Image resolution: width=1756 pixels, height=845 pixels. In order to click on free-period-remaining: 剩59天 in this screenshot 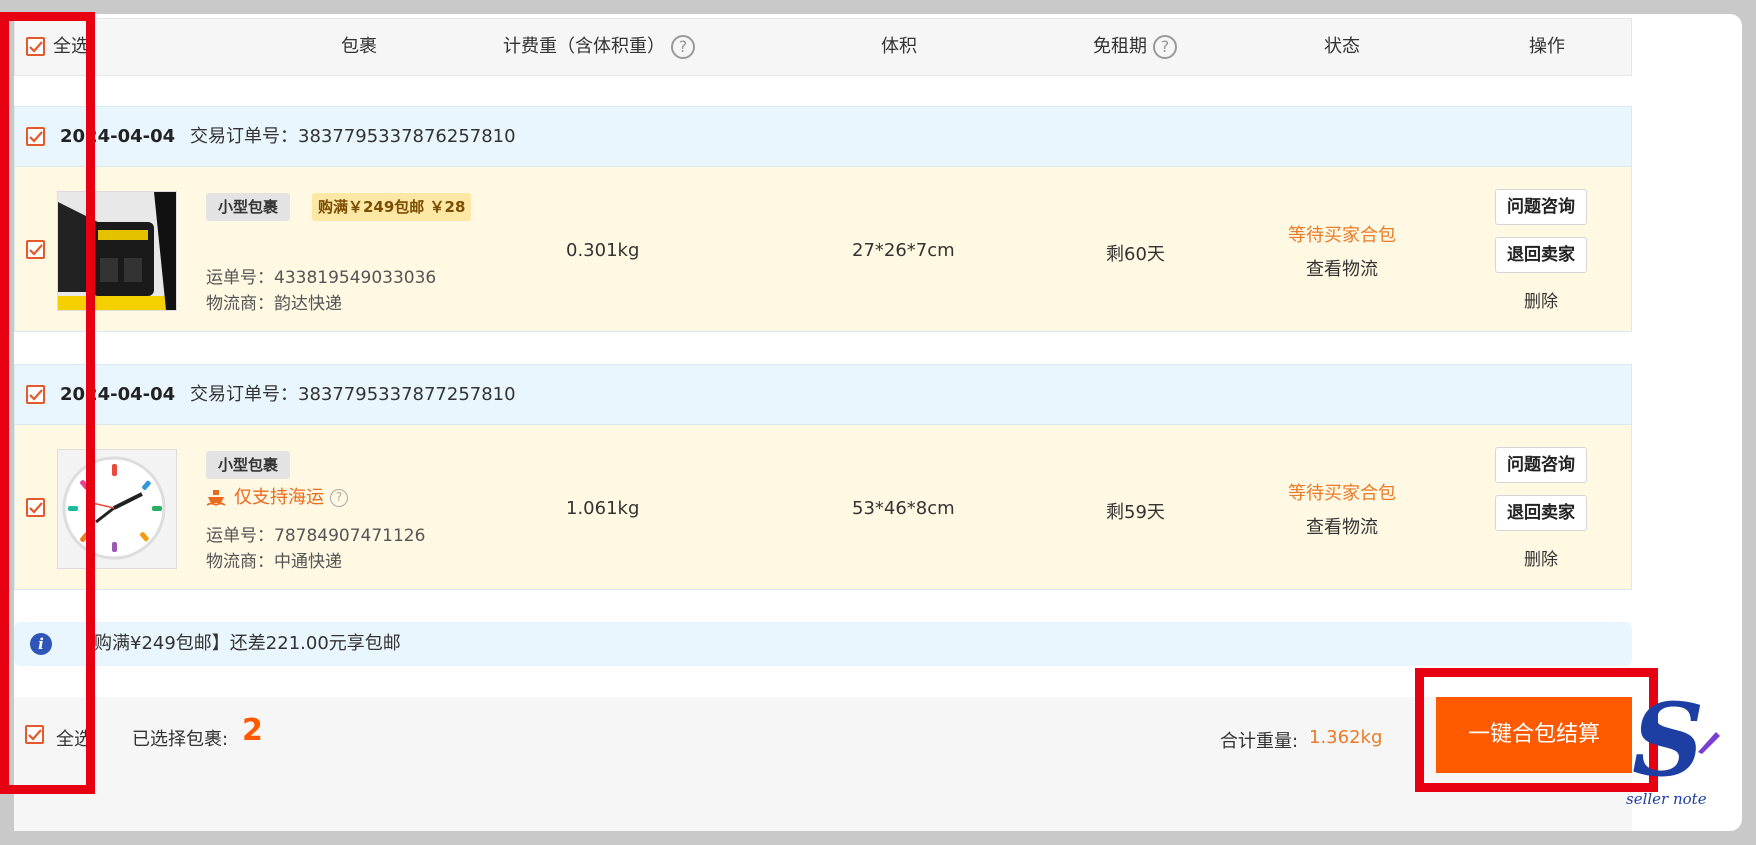, I will do `click(1135, 512)`.